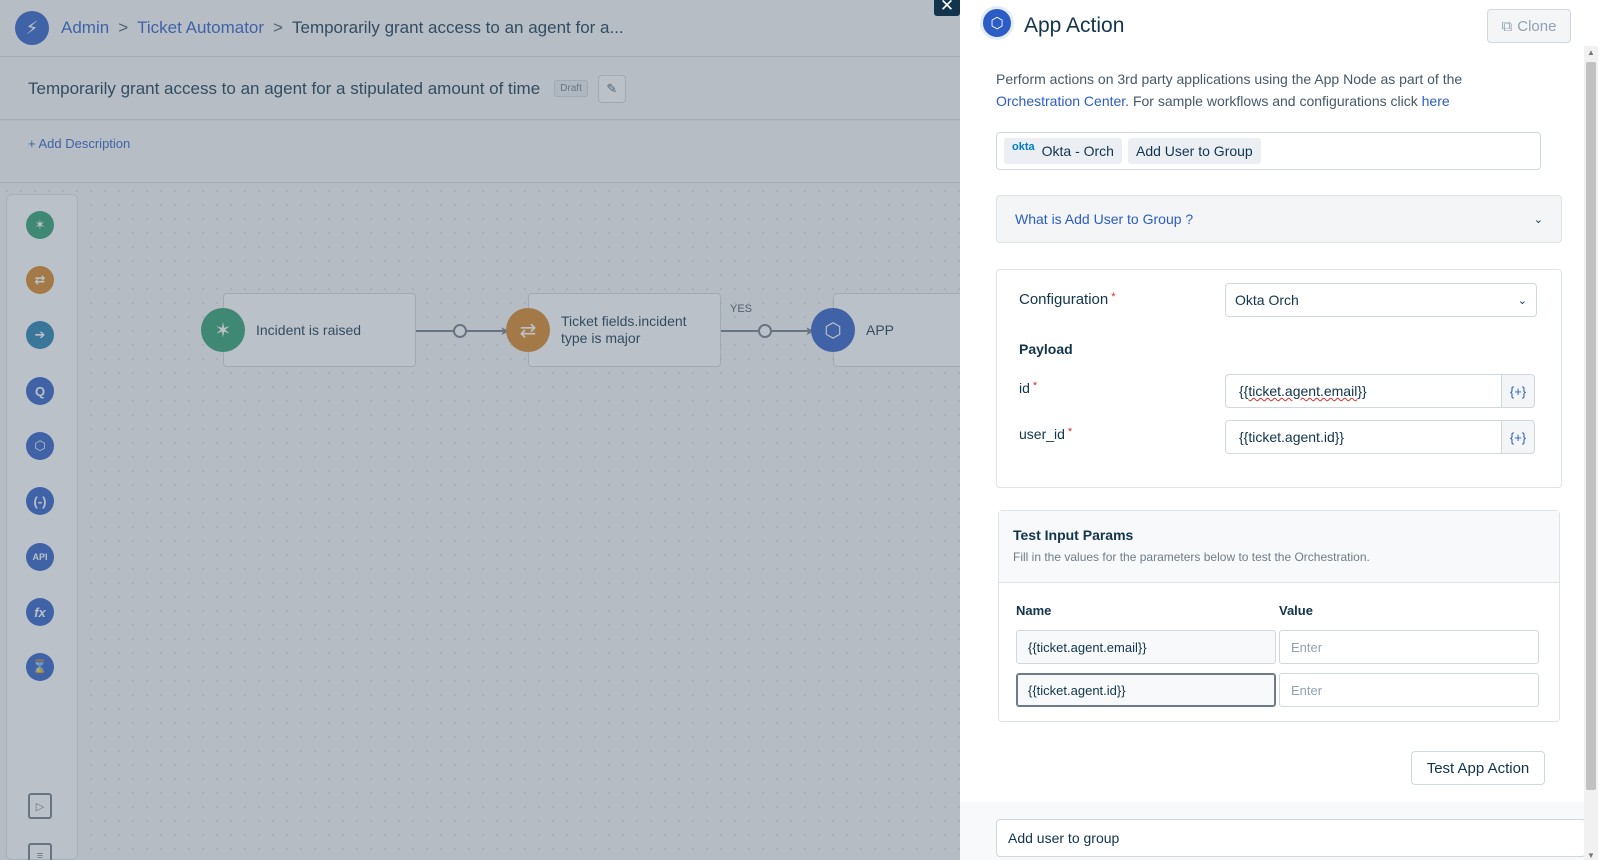  What do you see at coordinates (1280, 26) in the screenshot?
I see `panel-header: ⬡ App Action ⧉ Clone` at bounding box center [1280, 26].